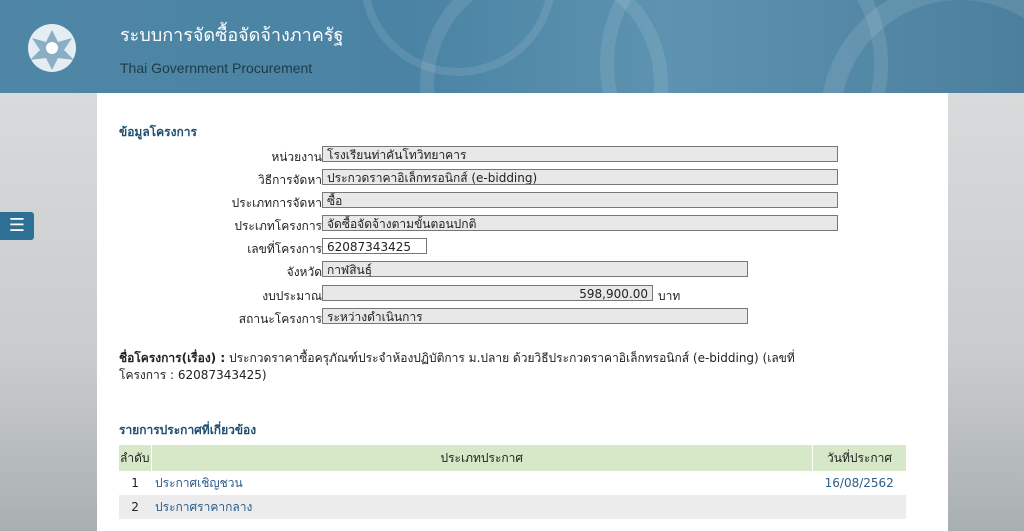 The height and width of the screenshot is (531, 1024). I want to click on project-name-label: ชื่อโครงการ(เรื่อง) :, so click(172, 358).